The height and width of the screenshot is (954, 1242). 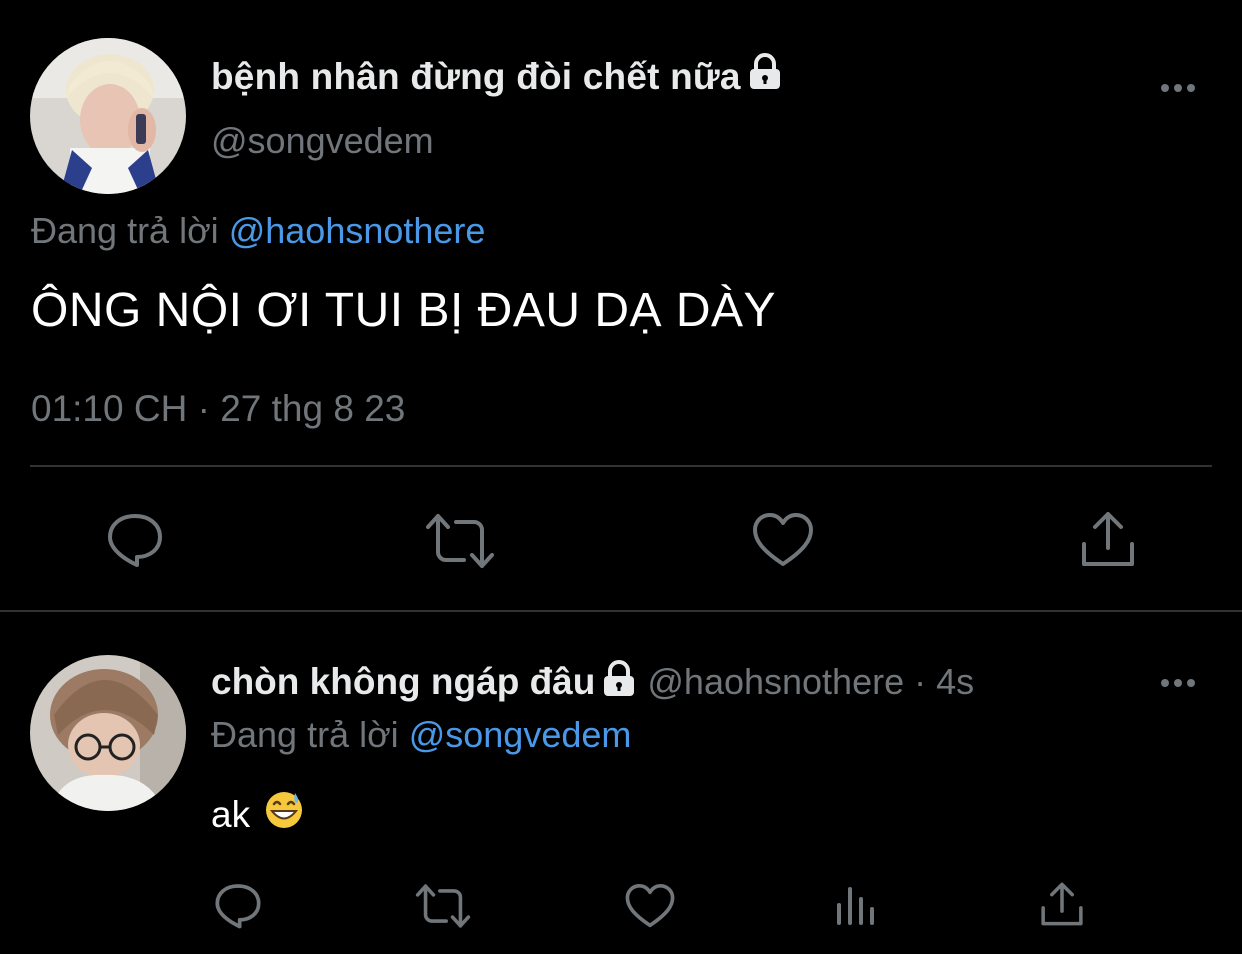 I want to click on reply-header: chòn không ngáp đâu @haohsnothere · 4s, so click(x=592, y=681).